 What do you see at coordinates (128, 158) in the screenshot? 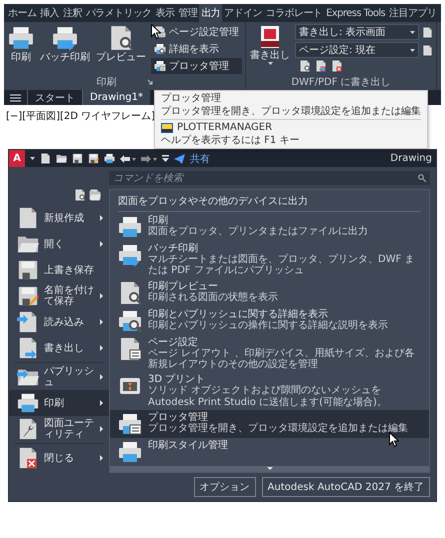
I see `undo-icon` at bounding box center [128, 158].